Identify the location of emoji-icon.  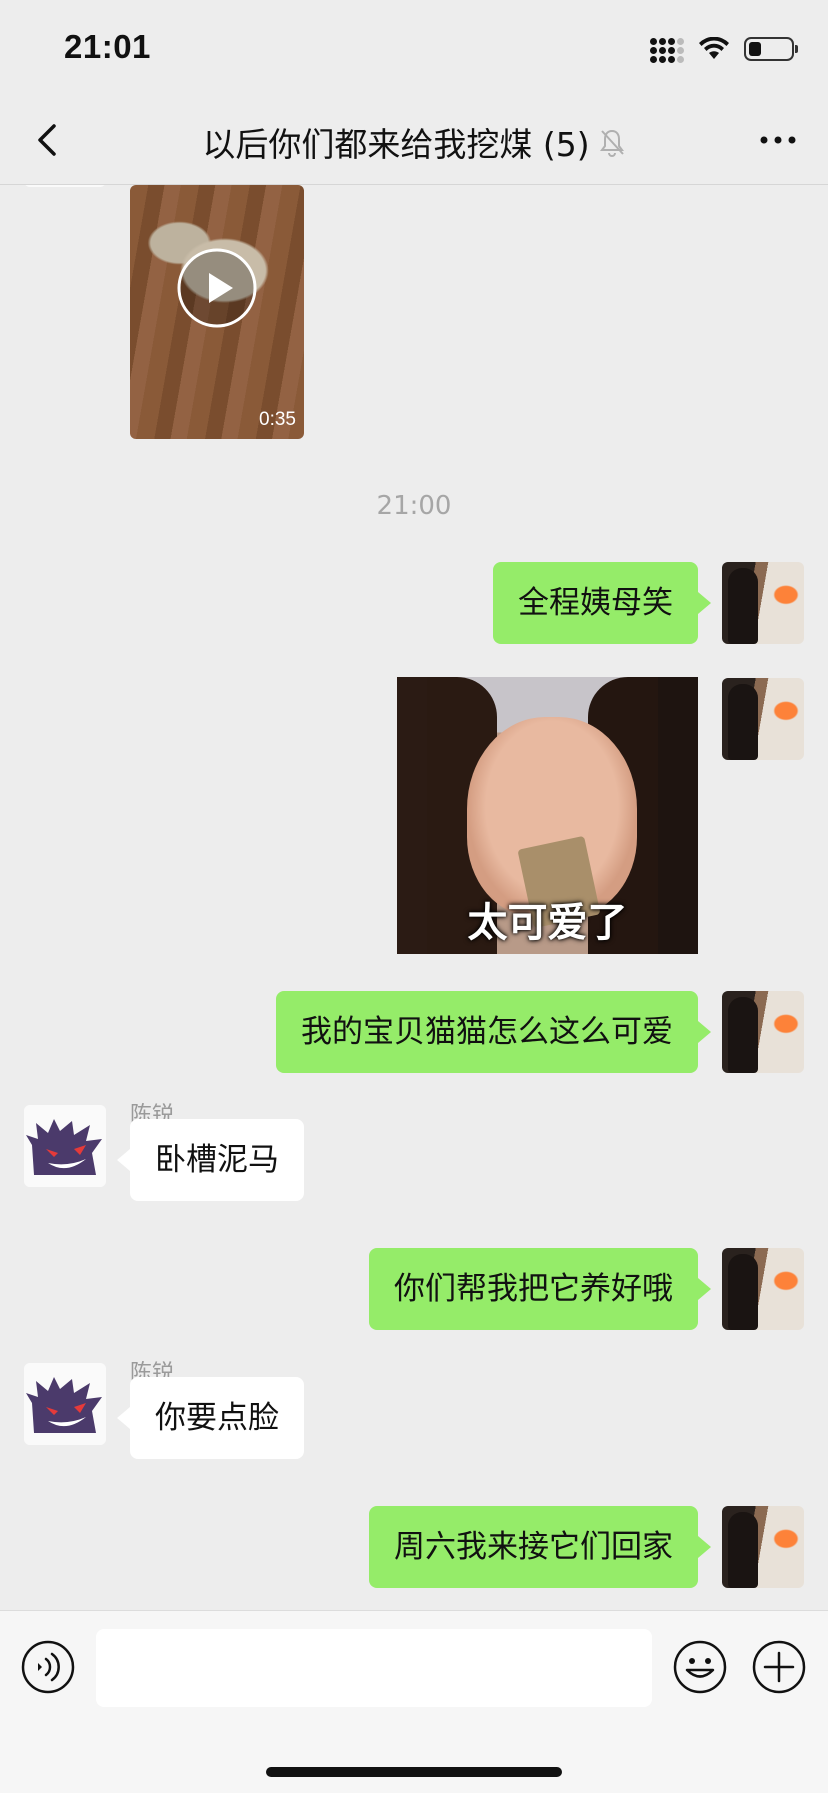
(700, 1667).